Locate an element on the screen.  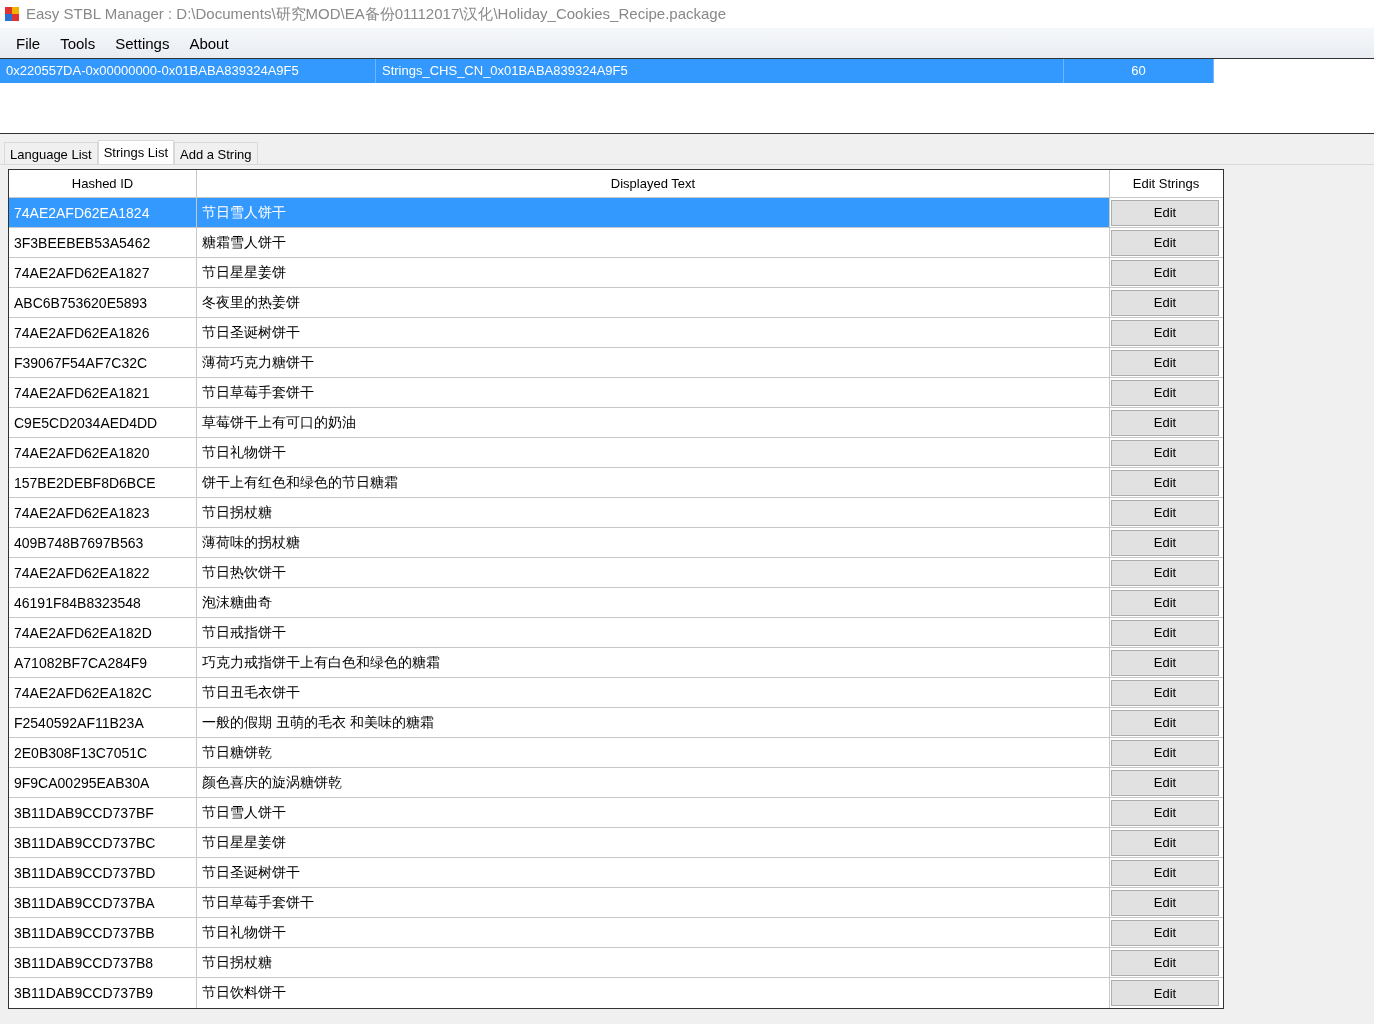
table-cell: 9F9CA00295EAB30A is located at coordinates (103, 782).